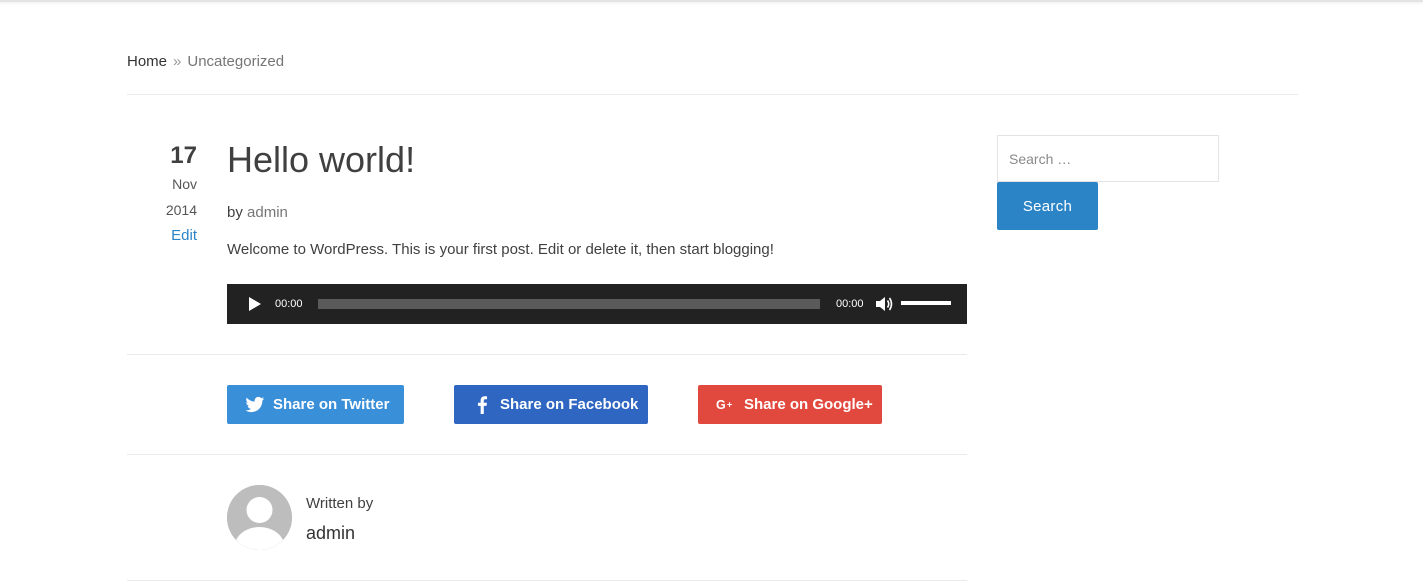  I want to click on share-facebook-button: Share on Facebook, so click(551, 404).